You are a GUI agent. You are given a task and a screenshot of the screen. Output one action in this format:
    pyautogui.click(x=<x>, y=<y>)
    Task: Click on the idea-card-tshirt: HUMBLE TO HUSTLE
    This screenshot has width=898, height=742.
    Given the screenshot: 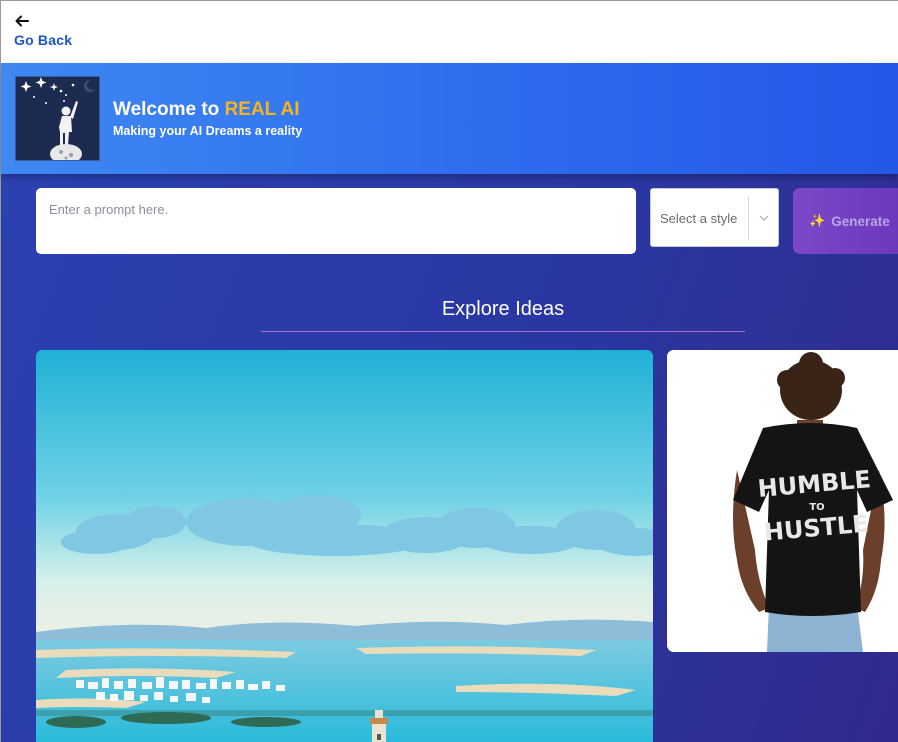 What is the action you would take?
    pyautogui.click(x=782, y=501)
    